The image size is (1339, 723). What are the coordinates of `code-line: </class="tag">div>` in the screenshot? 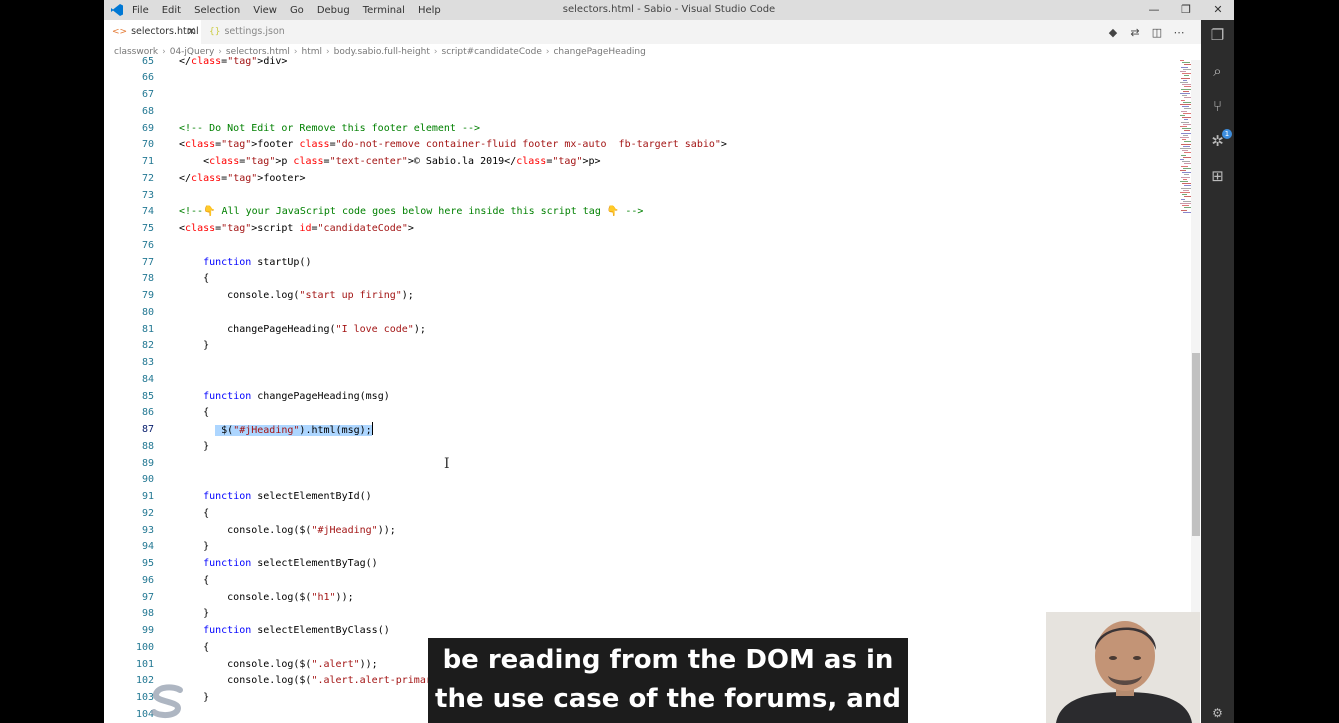 It's located at (233, 62).